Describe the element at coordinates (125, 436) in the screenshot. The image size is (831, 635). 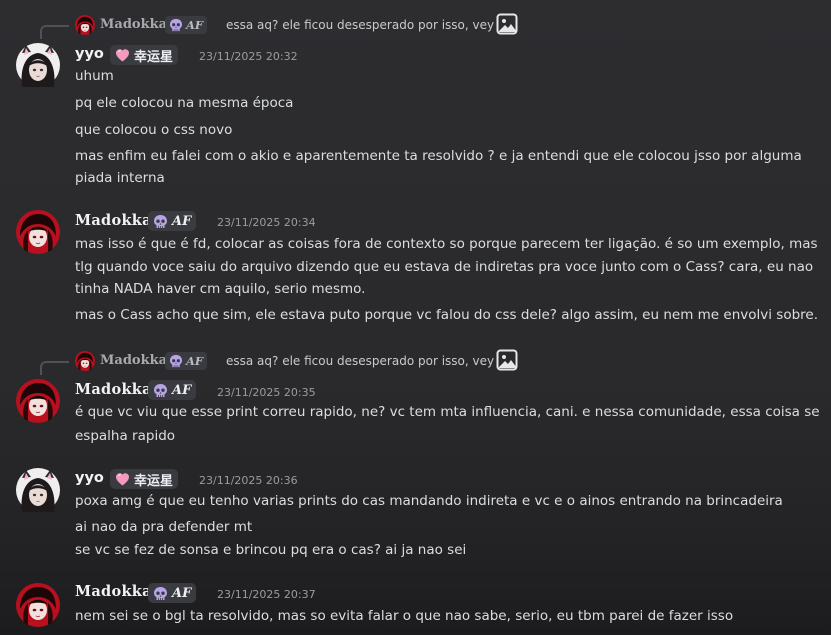
I see `message-line: espalha rapido` at that location.